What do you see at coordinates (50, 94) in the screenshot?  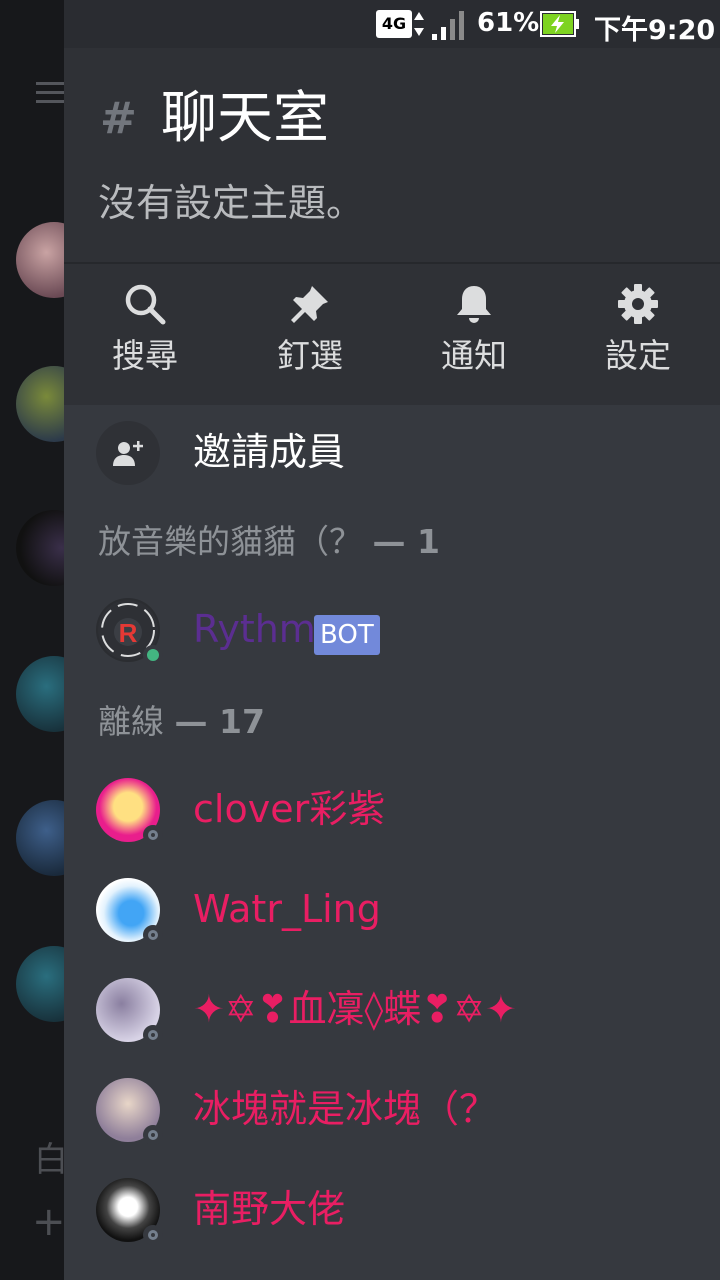 I see `hamburger-menu-icon` at bounding box center [50, 94].